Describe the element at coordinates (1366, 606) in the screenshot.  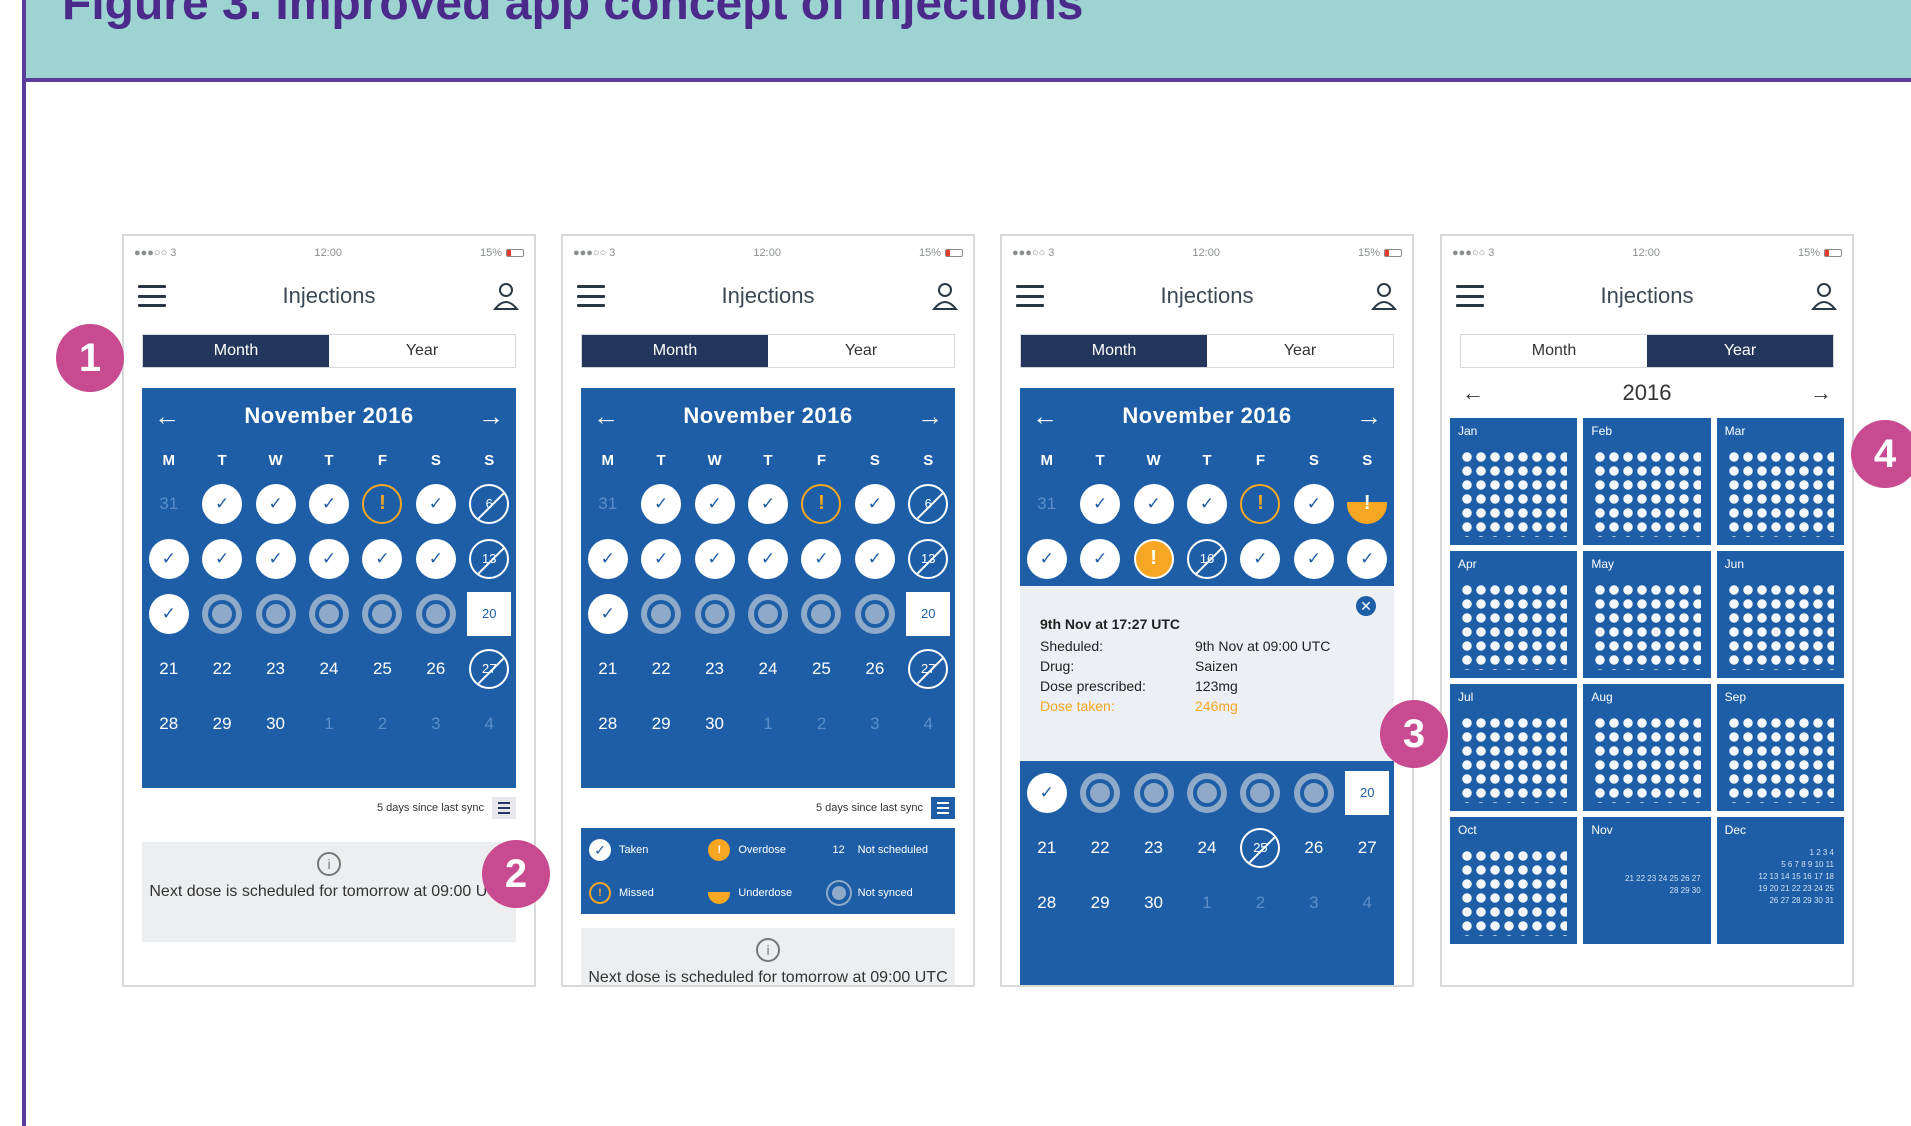
I see `close-icon: ✕` at that location.